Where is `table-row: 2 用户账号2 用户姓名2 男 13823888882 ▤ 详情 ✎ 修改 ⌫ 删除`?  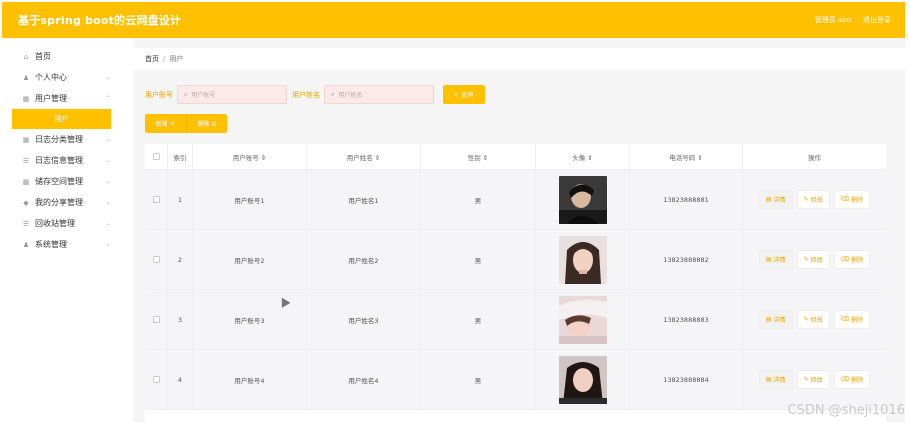 table-row: 2 用户账号2 用户姓名2 男 13823888882 ▤ 详情 ✎ 修改 ⌫ 删除 is located at coordinates (515, 260).